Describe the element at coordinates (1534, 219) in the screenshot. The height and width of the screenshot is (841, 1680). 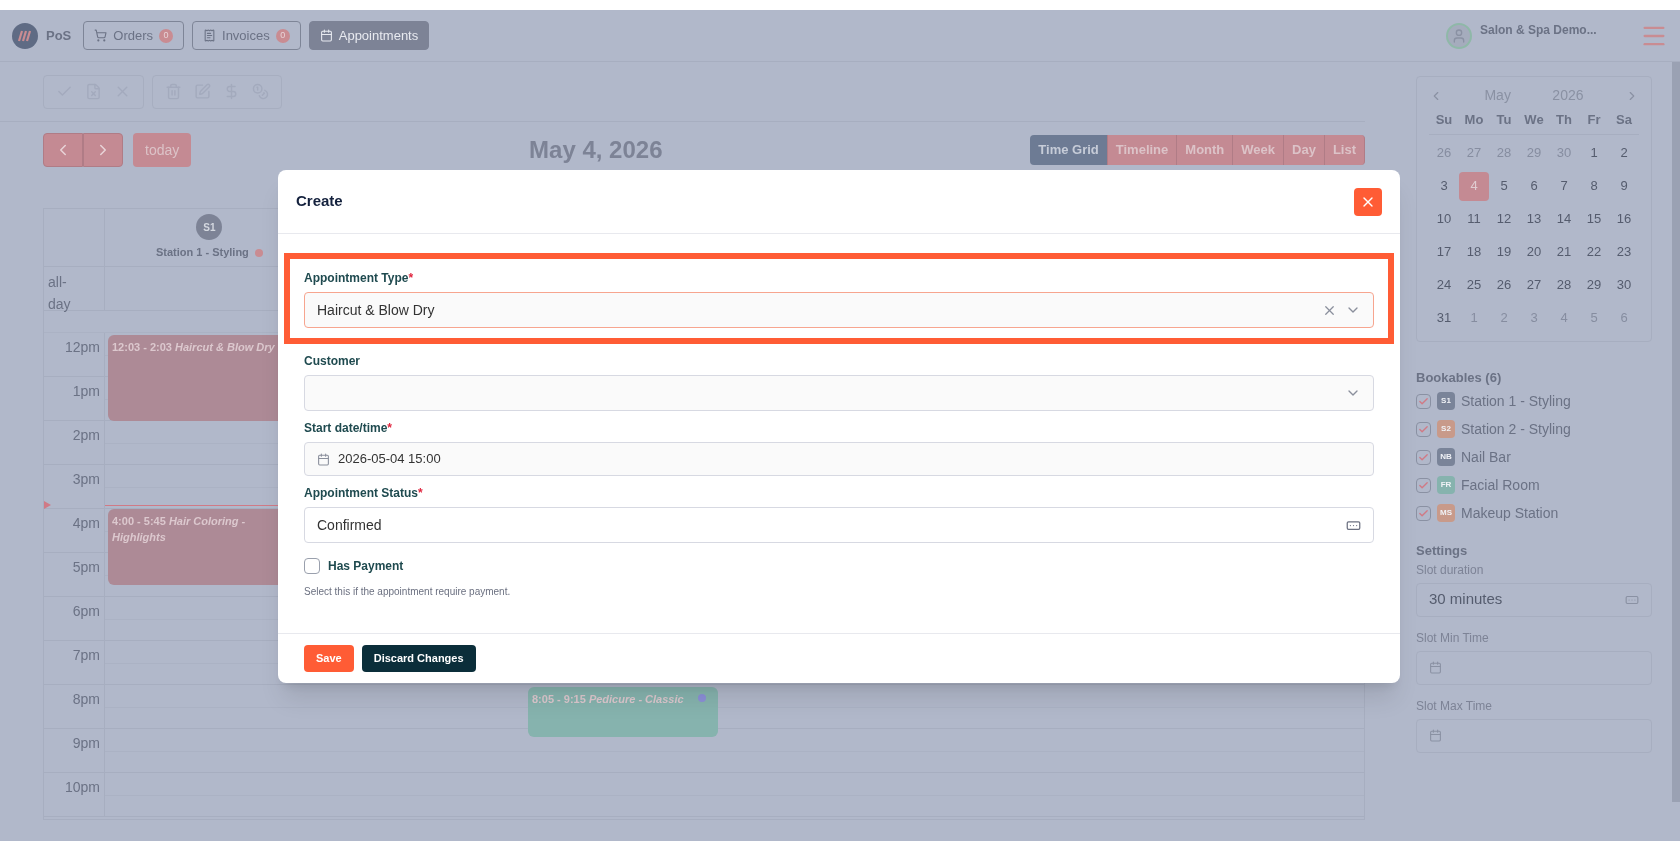
I see `day-cell: 13` at that location.